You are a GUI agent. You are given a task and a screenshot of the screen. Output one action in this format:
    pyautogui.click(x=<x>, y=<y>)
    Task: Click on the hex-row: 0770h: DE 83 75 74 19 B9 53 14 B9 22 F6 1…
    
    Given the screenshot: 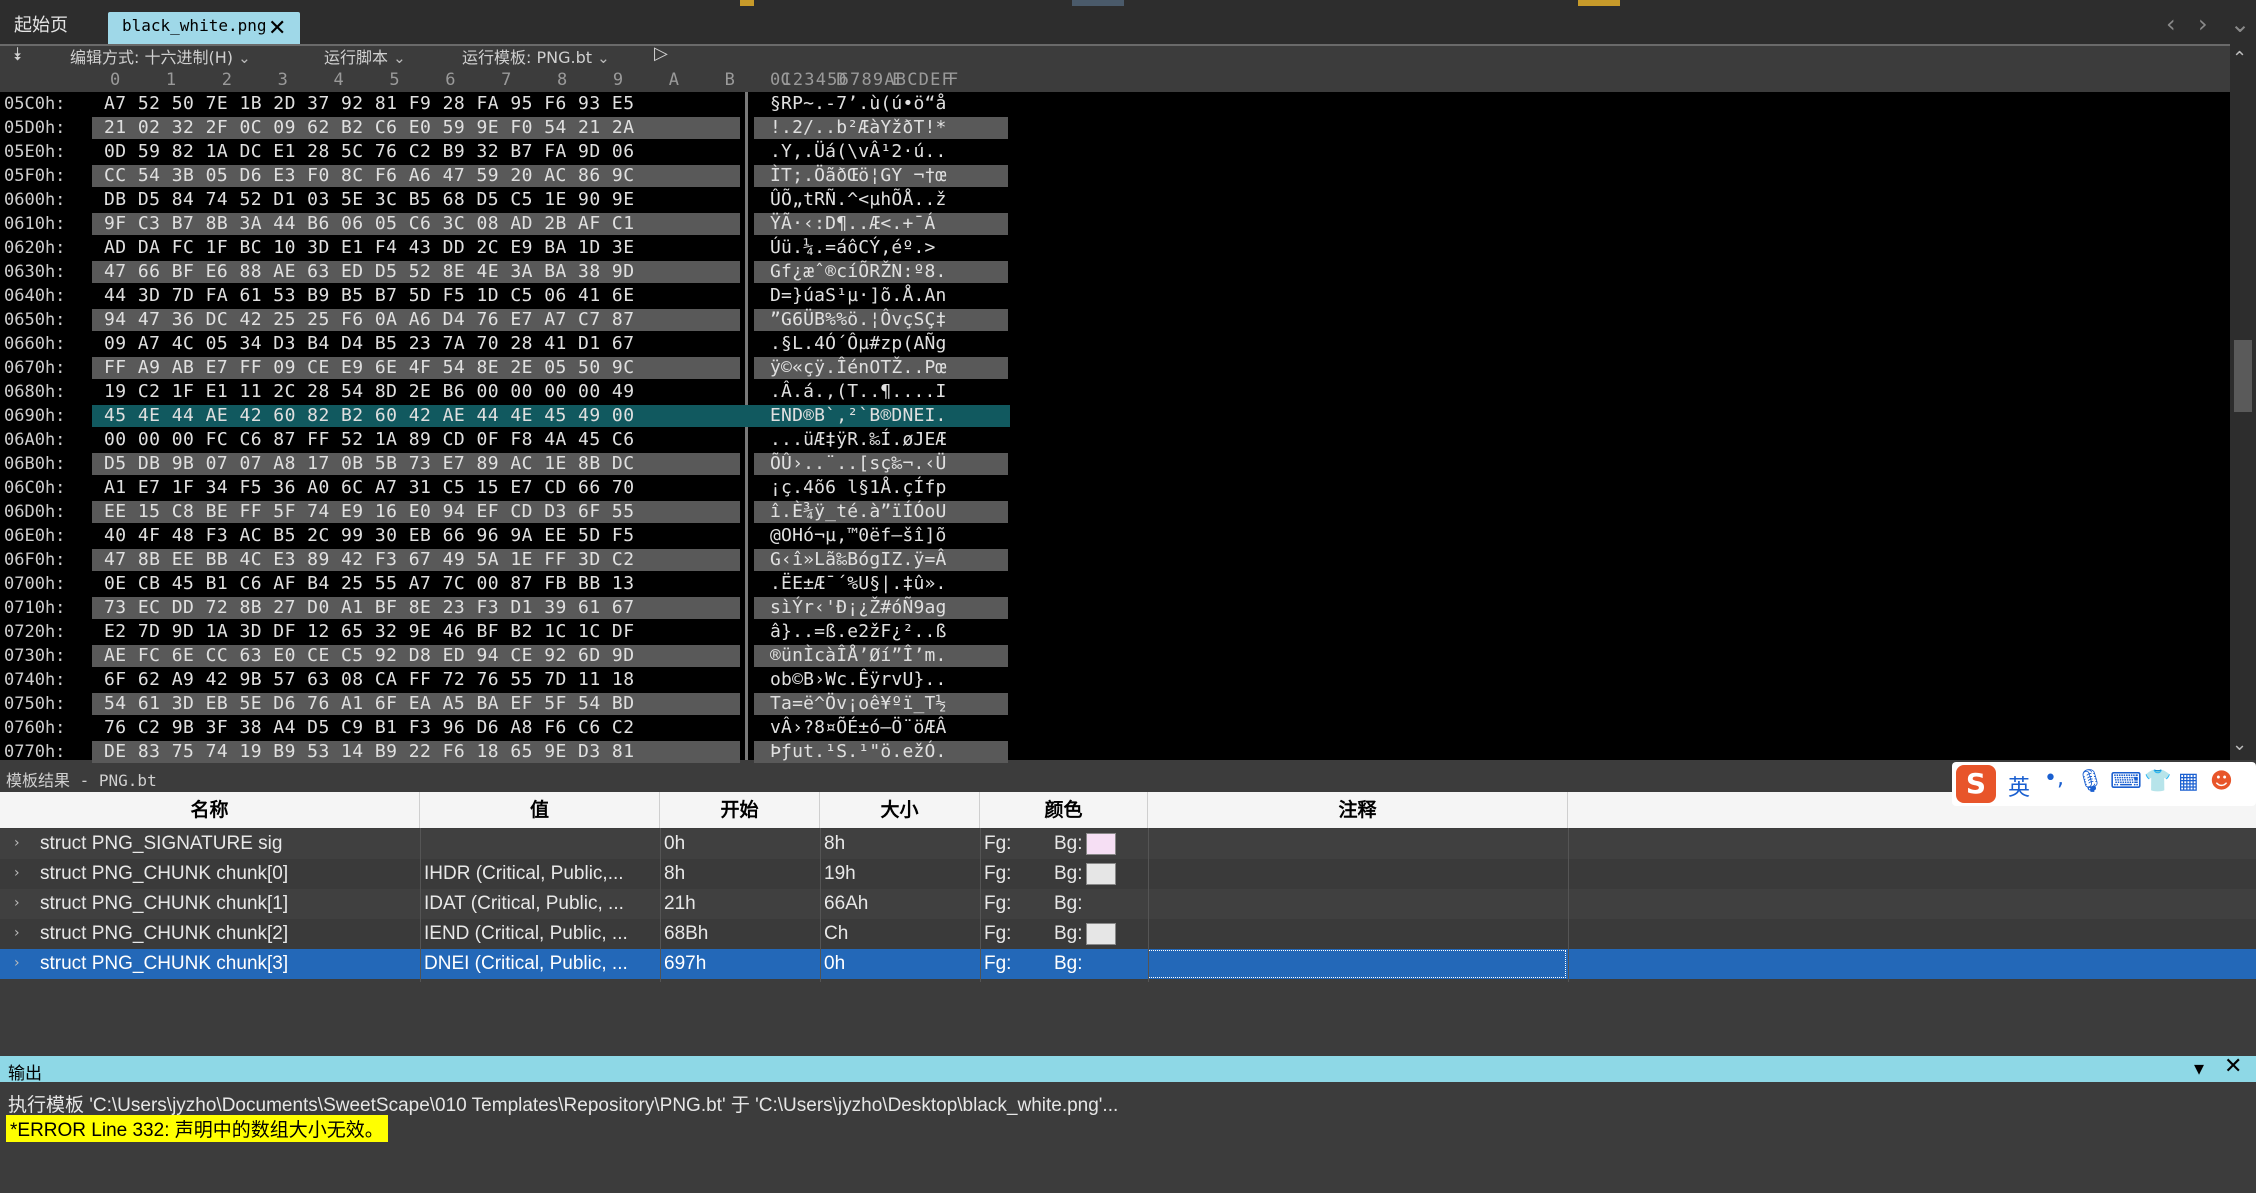 What is the action you would take?
    pyautogui.click(x=505, y=752)
    